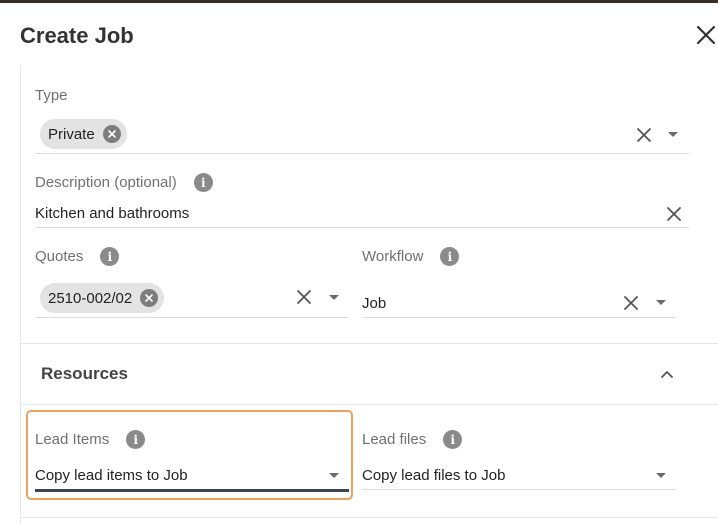 Image resolution: width=718 pixels, height=524 pixels. Describe the element at coordinates (394, 439) in the screenshot. I see `lead-files-label-text: Lead files` at that location.